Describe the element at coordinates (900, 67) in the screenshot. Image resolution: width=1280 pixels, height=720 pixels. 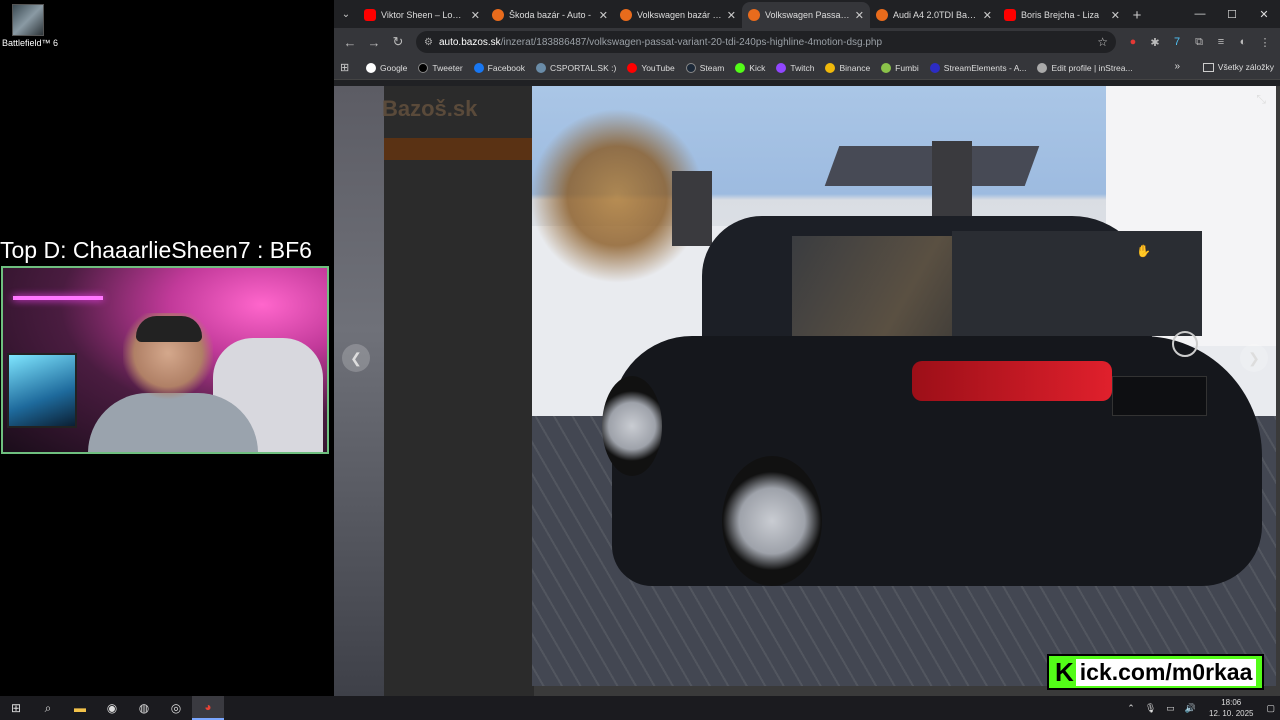
I see `bookmark-fumbi: Fumbi` at that location.